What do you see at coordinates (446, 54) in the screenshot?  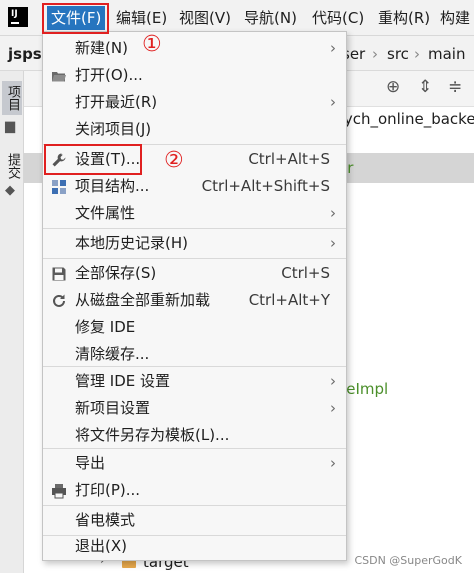 I see `breadcrumb-main: main` at bounding box center [446, 54].